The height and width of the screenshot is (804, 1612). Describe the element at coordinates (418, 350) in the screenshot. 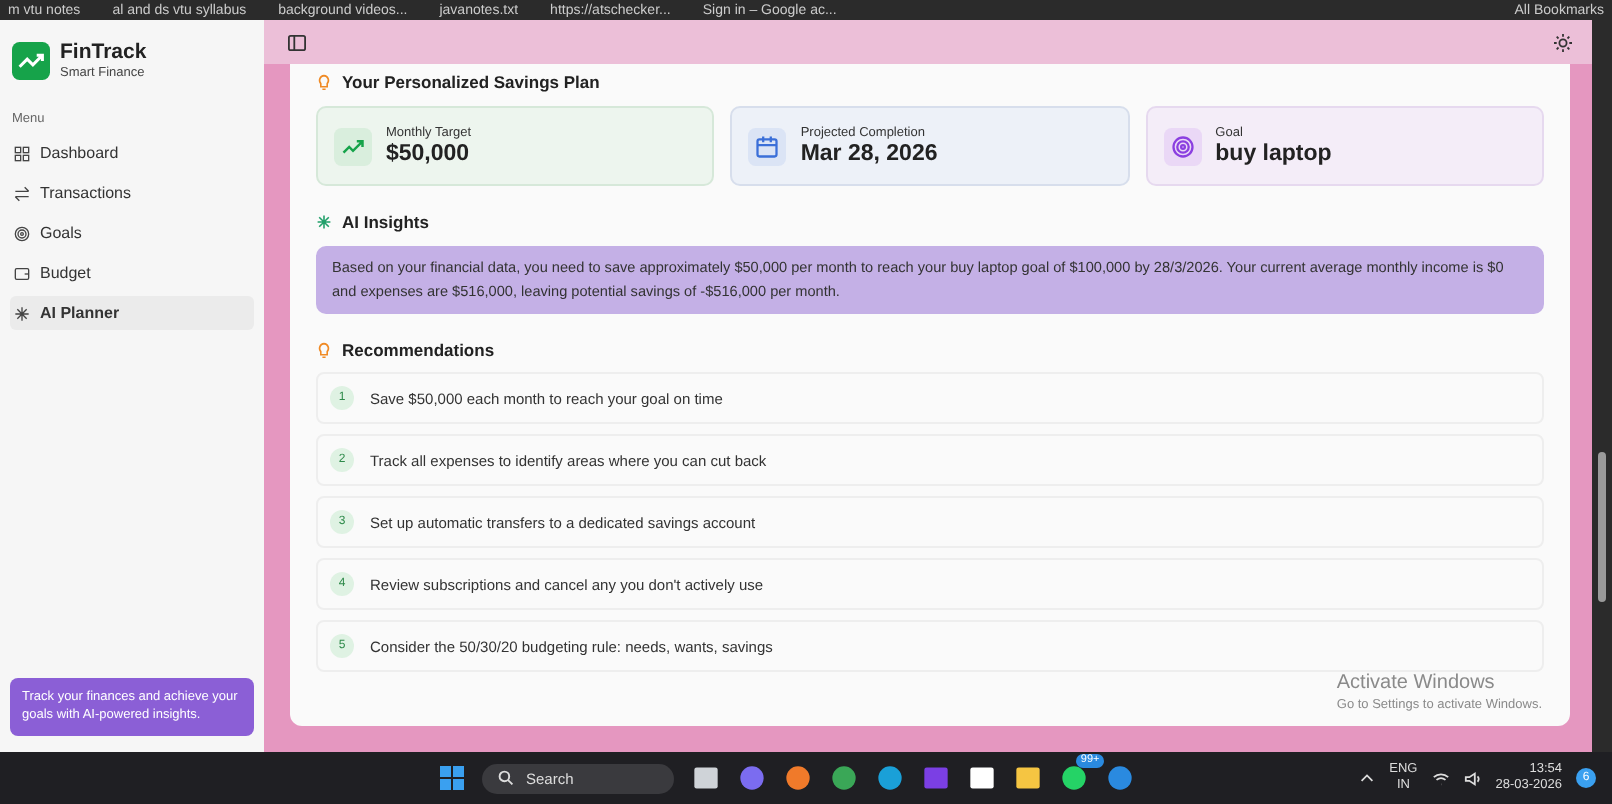

I see `recommendations-heading: Recommendations` at that location.